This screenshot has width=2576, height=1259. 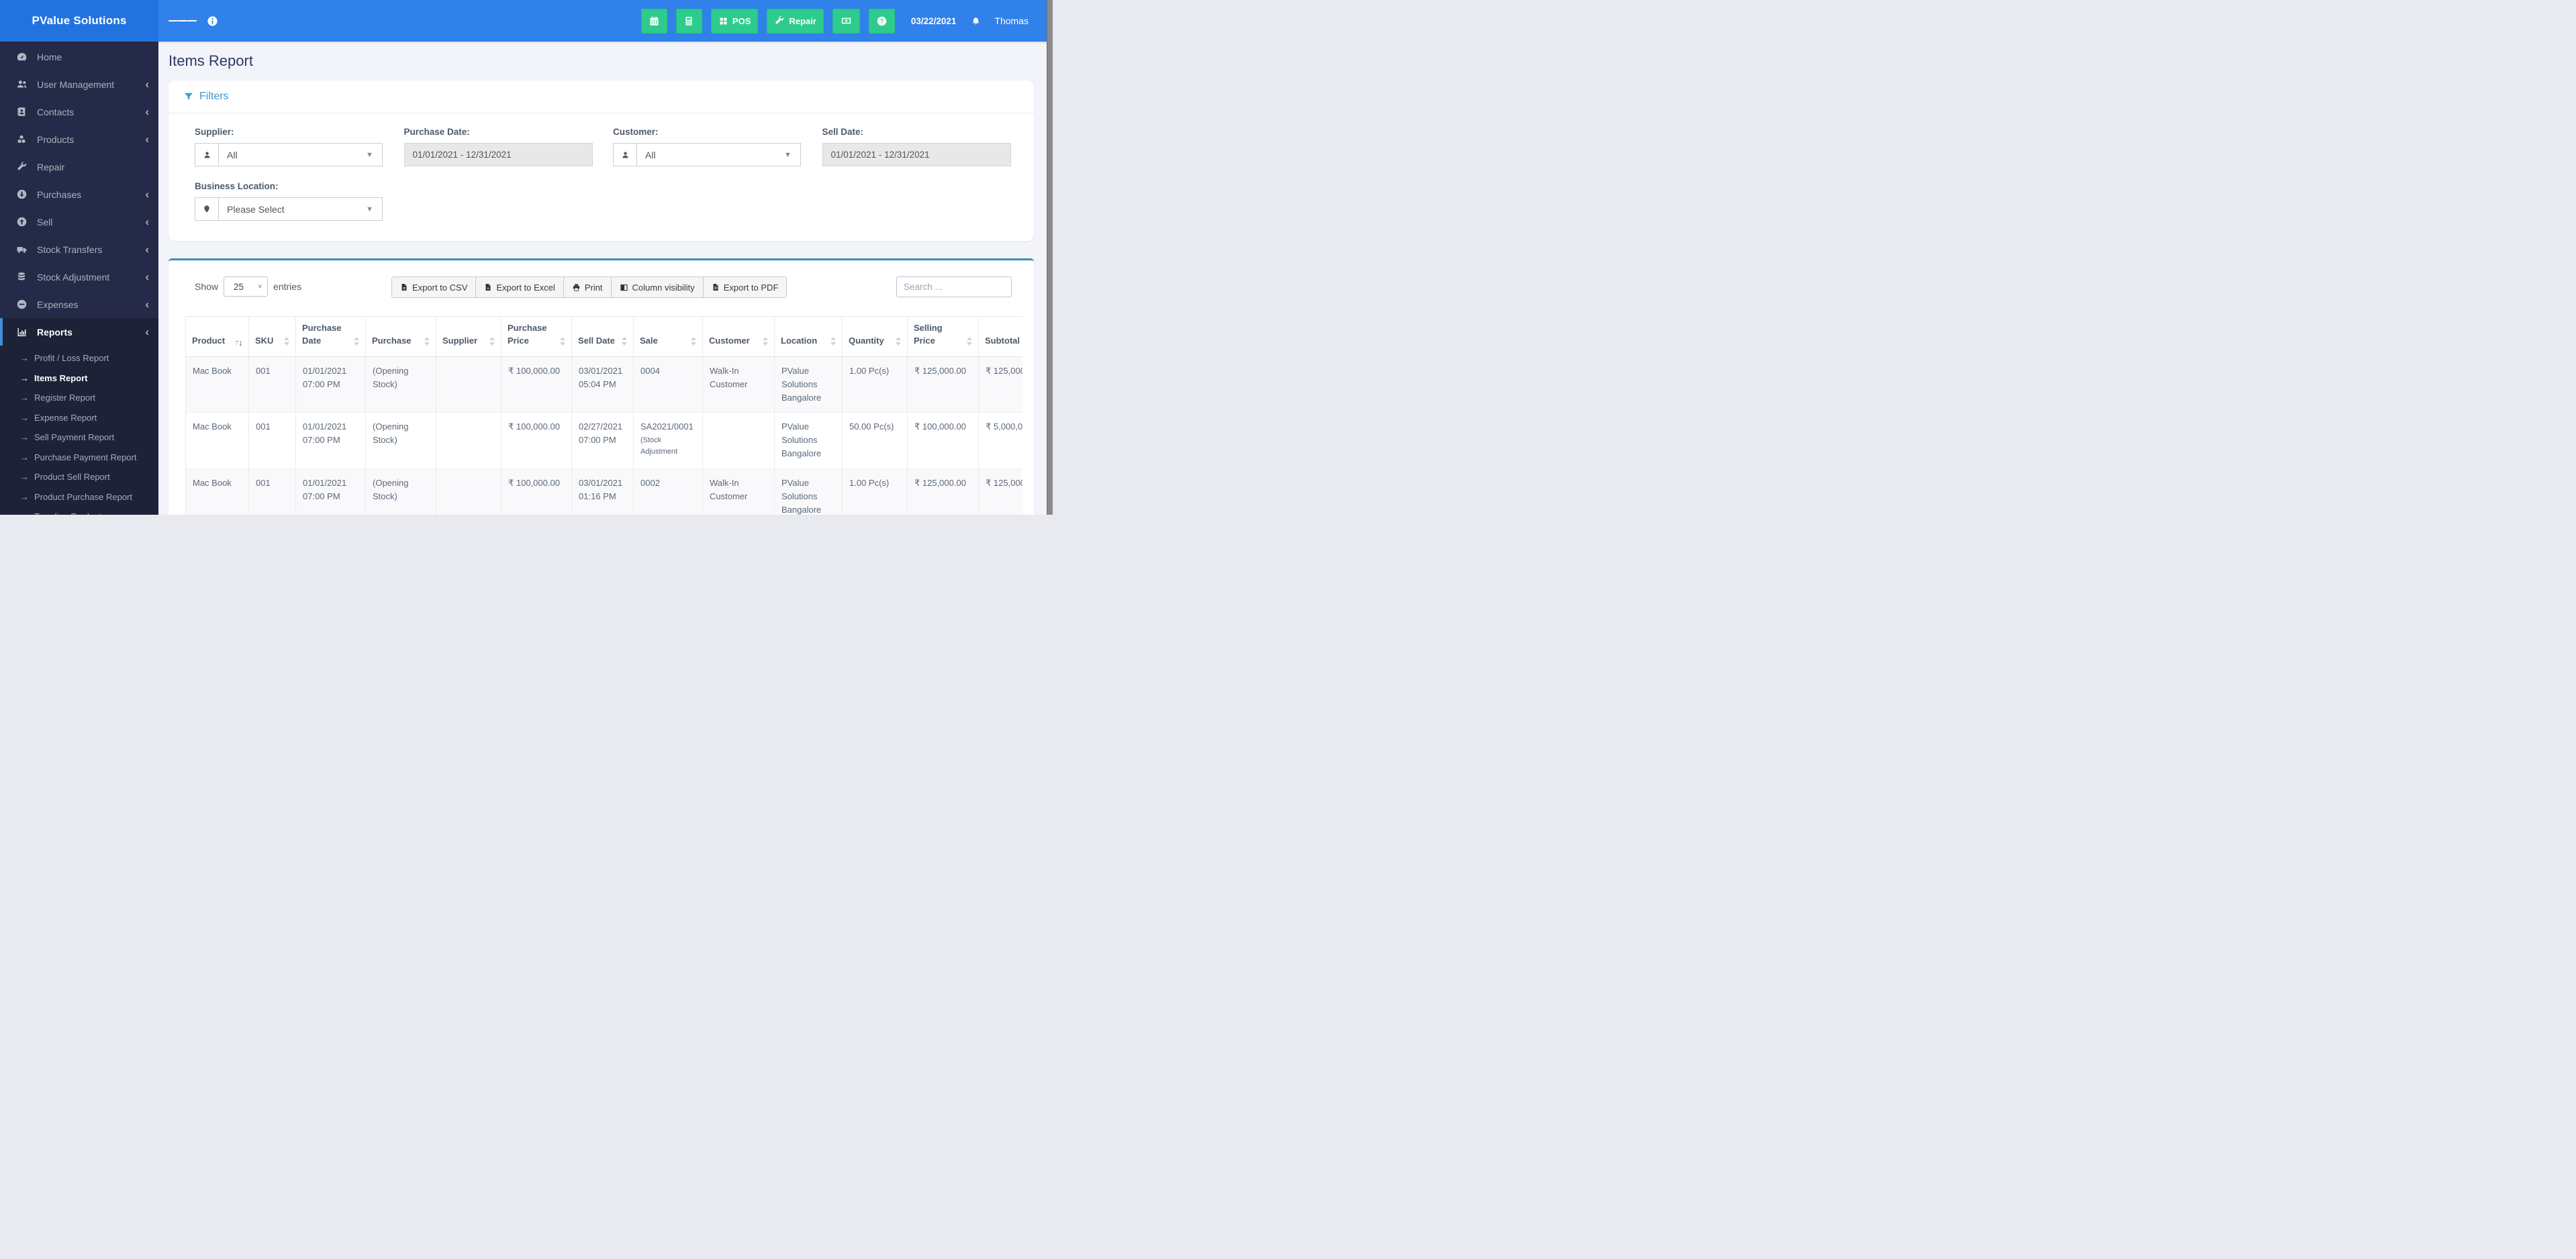 I want to click on column-header-purchase-price: Purchase Price, so click(x=536, y=336).